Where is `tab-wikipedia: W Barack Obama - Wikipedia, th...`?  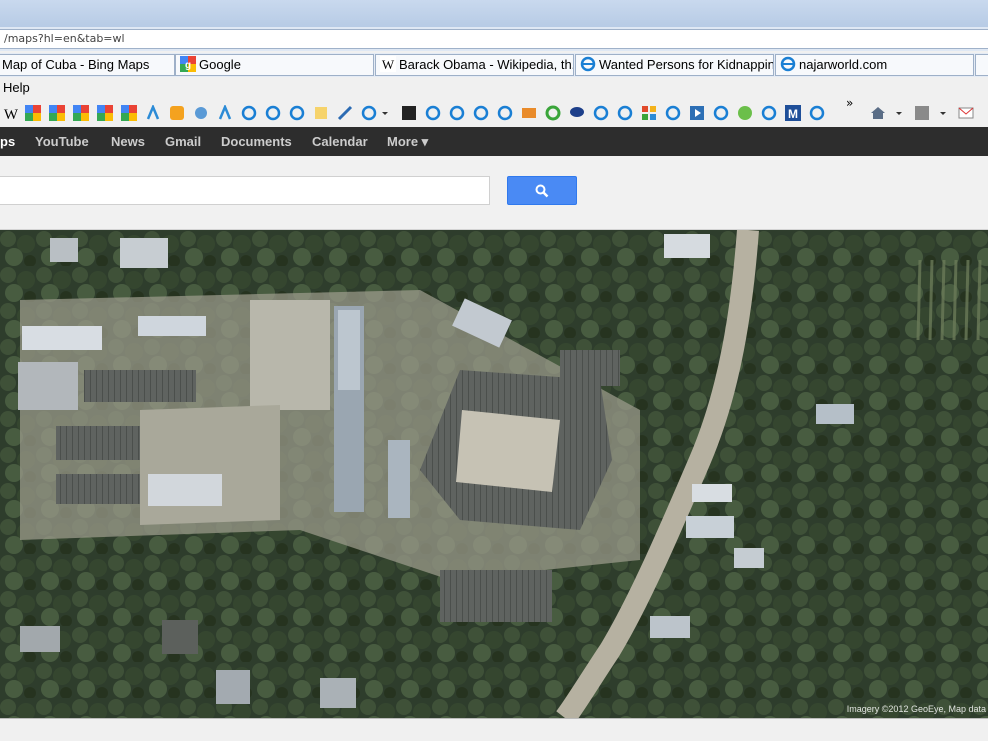
tab-wikipedia: W Barack Obama - Wikipedia, th... is located at coordinates (474, 65).